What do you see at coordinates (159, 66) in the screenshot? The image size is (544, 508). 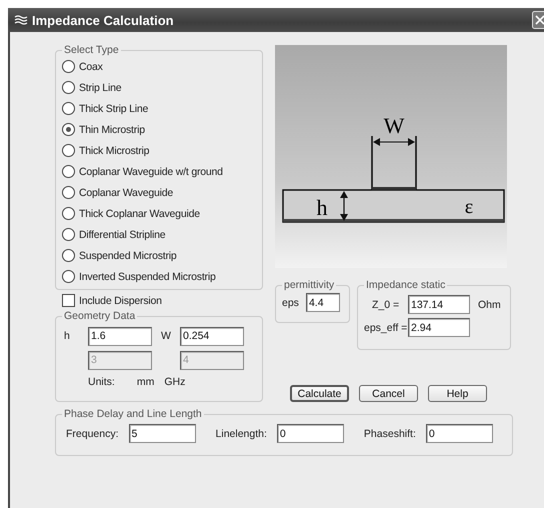 I see `radio-option: Coax` at bounding box center [159, 66].